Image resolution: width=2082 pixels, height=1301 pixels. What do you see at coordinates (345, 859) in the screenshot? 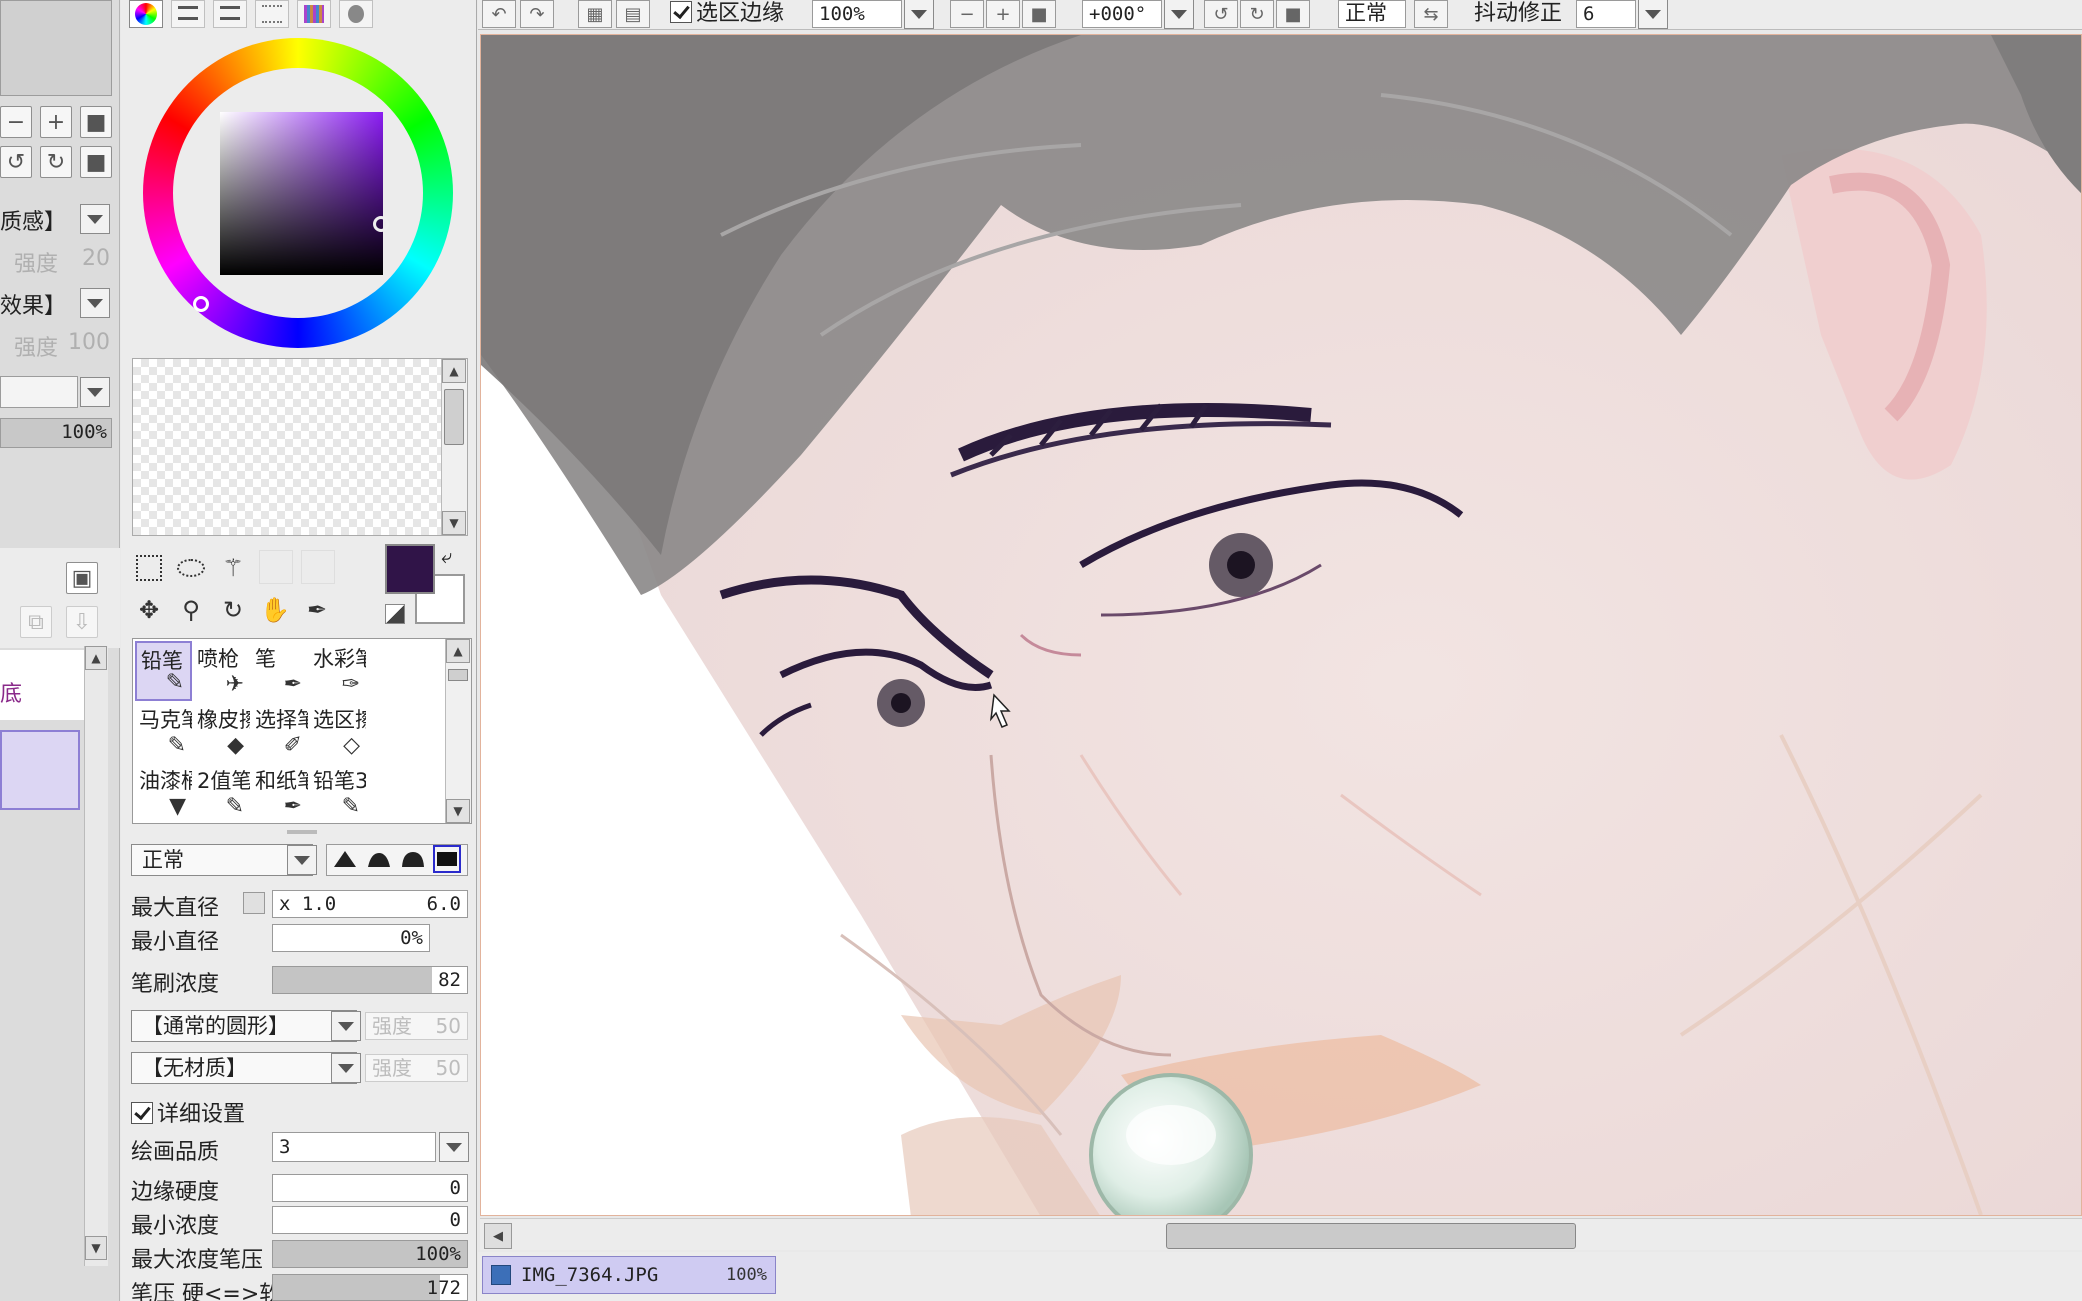
I see `shape-soft-button` at bounding box center [345, 859].